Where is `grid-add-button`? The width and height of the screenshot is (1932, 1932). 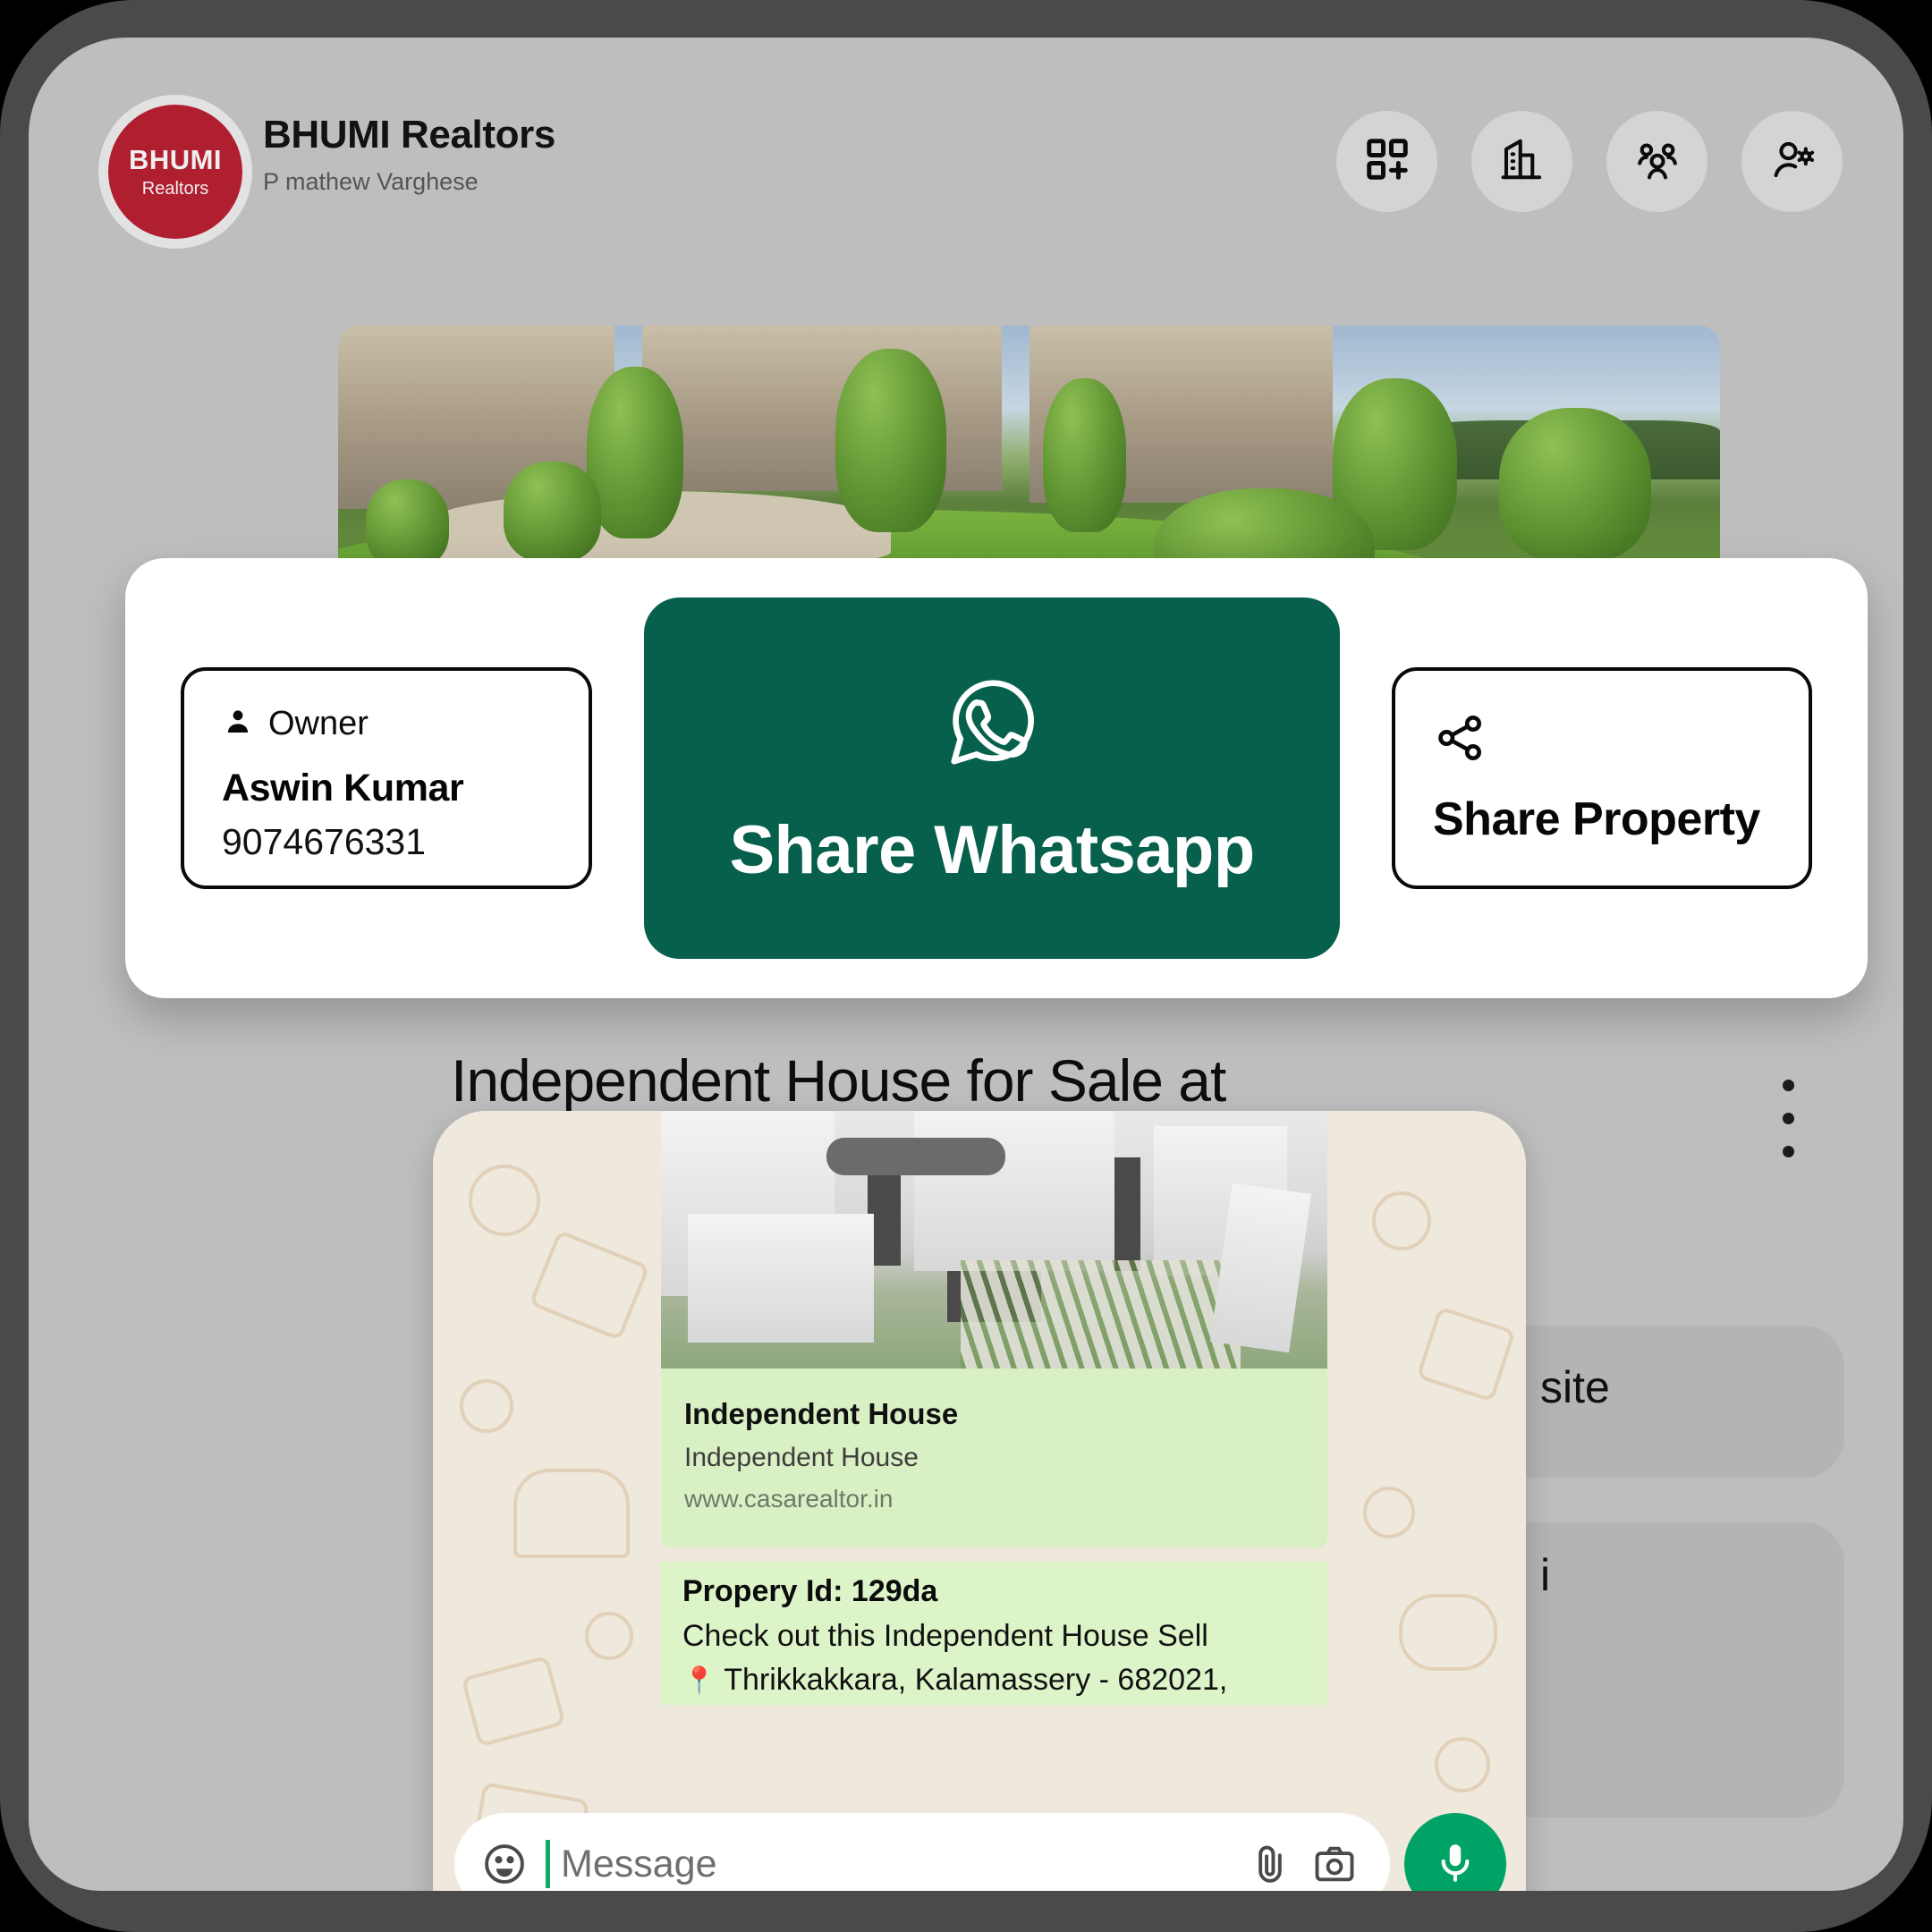 grid-add-button is located at coordinates (1386, 161).